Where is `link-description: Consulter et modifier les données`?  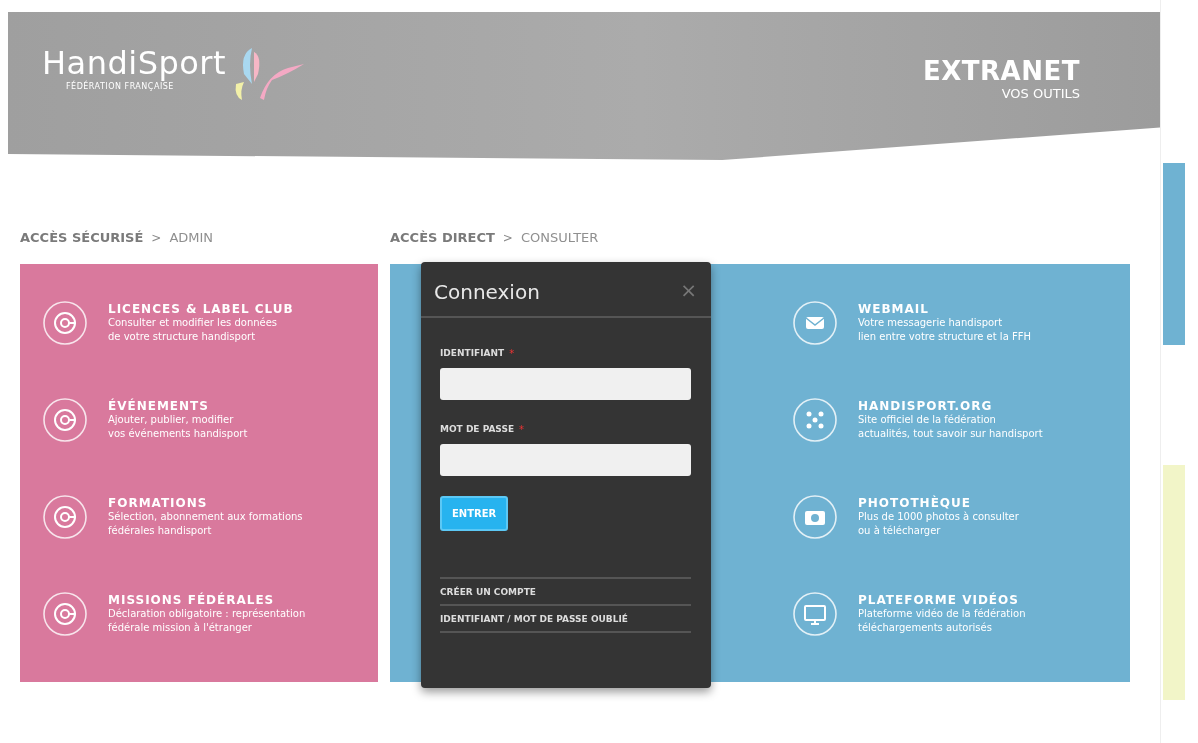
link-description: Consulter et modifier les données is located at coordinates (193, 322).